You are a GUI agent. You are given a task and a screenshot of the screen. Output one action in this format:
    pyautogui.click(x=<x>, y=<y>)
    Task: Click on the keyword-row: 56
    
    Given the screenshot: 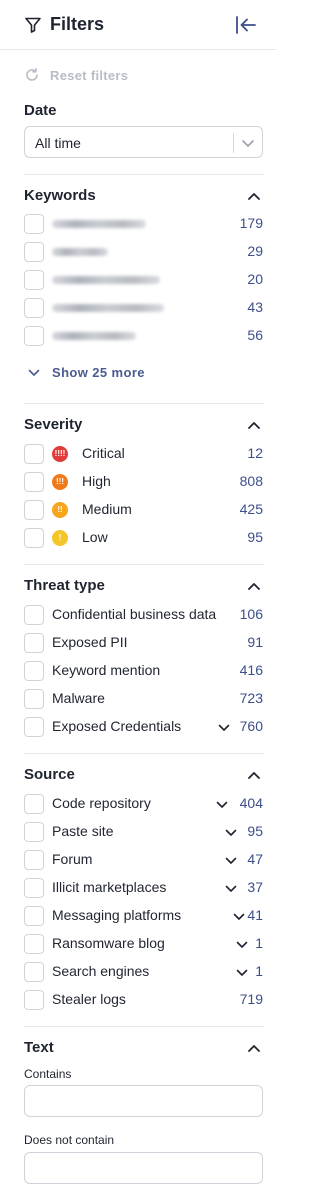 What is the action you would take?
    pyautogui.click(x=144, y=336)
    